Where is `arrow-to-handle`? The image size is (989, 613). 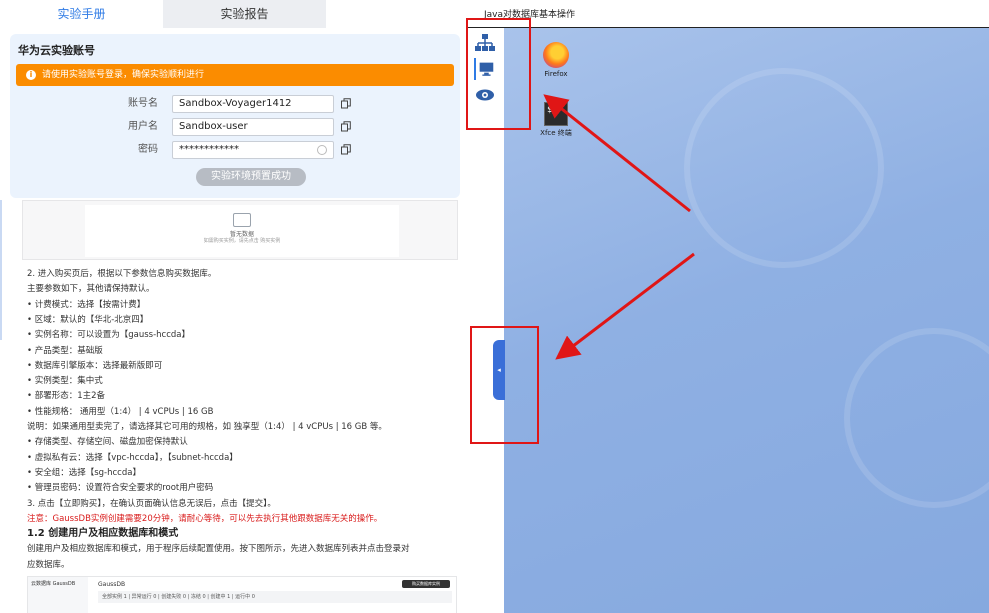 arrow-to-handle is located at coordinates (625, 306).